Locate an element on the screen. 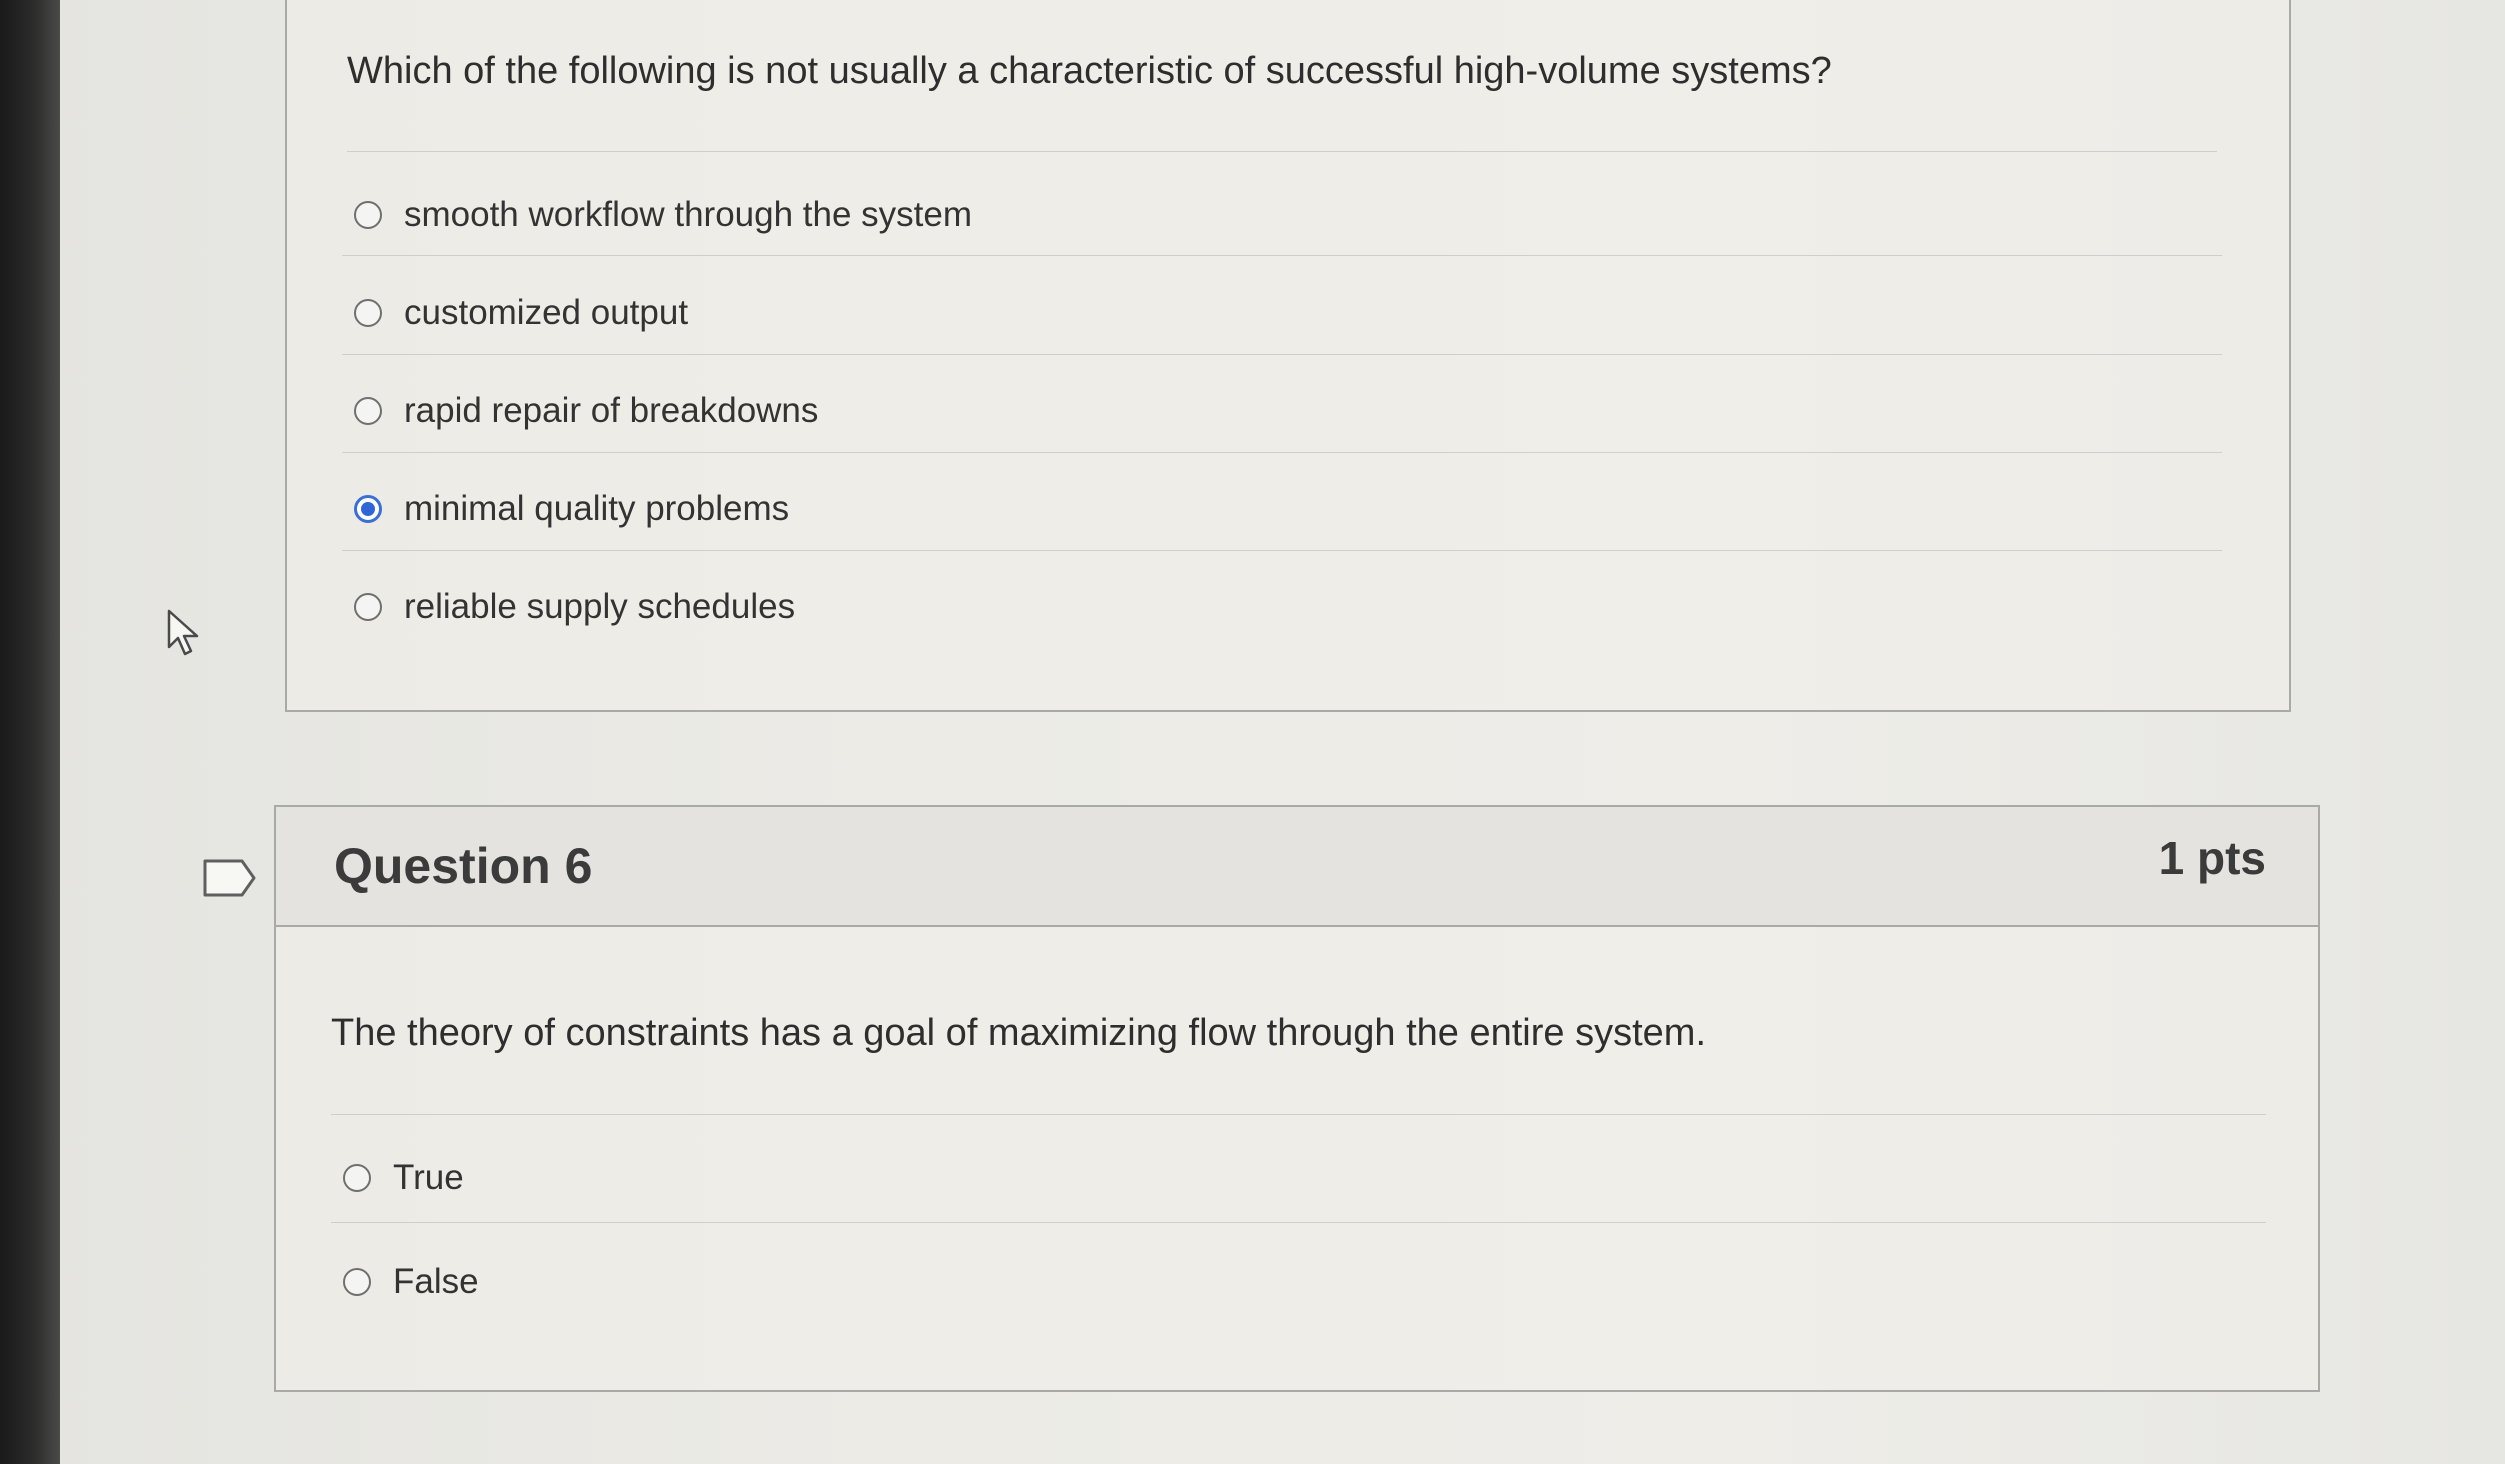 Image resolution: width=2505 pixels, height=1464 pixels. radio-button-selected is located at coordinates (368, 509).